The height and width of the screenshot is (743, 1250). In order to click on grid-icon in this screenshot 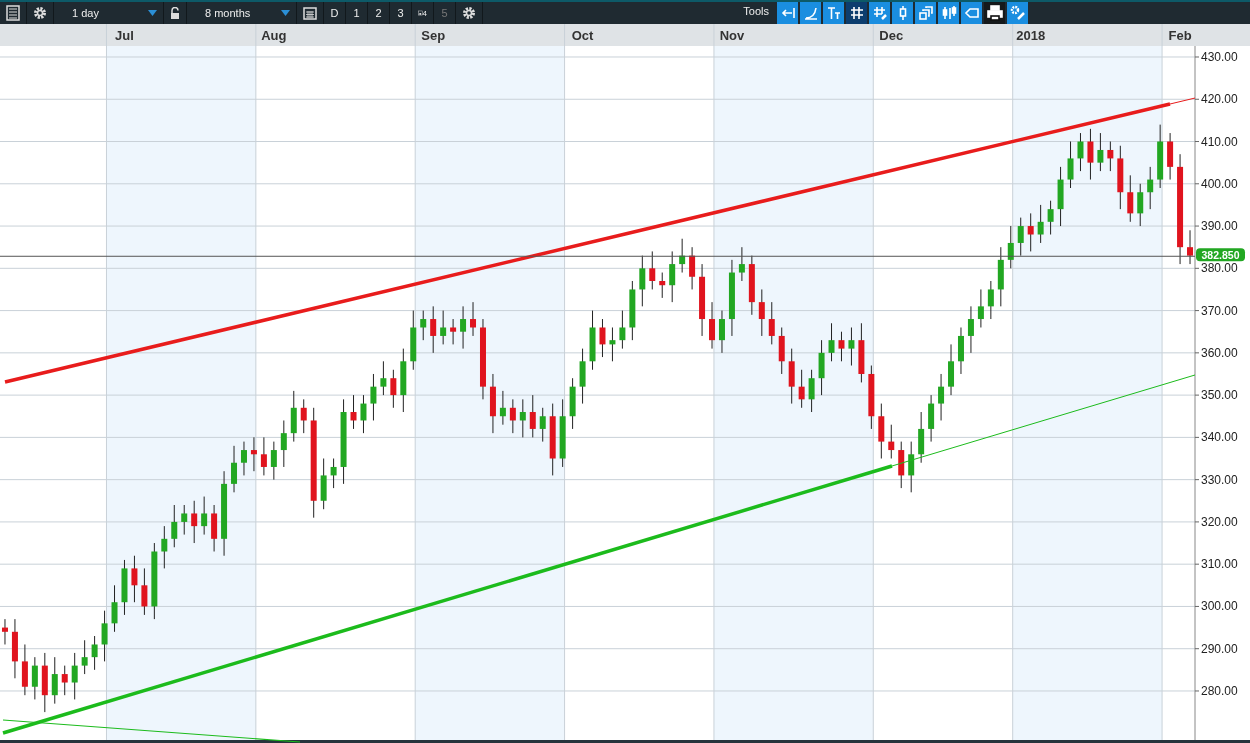, I will do `click(856, 13)`.